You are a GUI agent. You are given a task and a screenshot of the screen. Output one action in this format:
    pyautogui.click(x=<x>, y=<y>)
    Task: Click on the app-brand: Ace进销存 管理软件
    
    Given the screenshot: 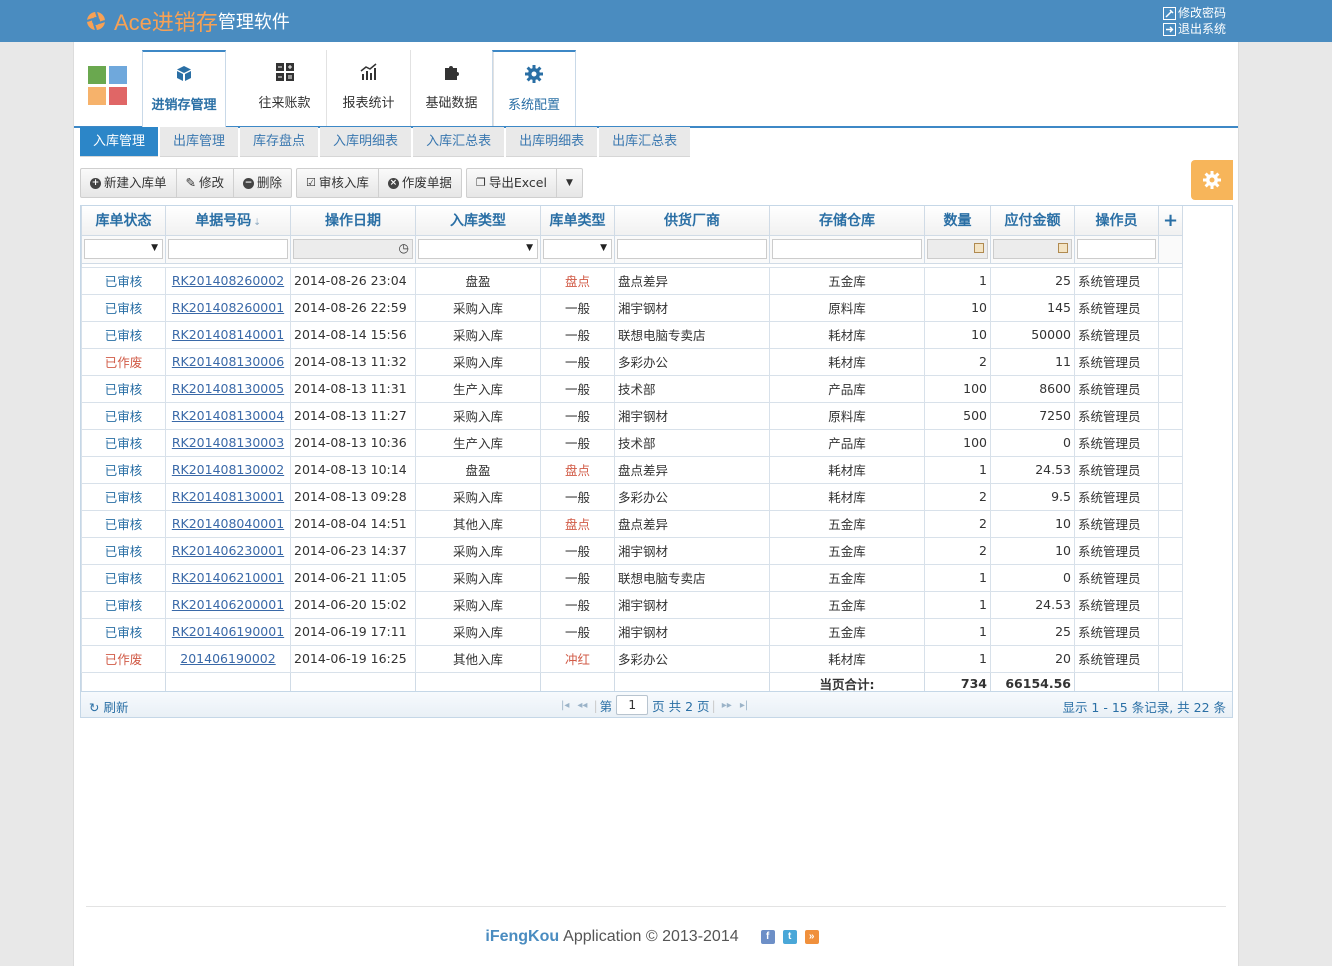 What is the action you would take?
    pyautogui.click(x=188, y=21)
    